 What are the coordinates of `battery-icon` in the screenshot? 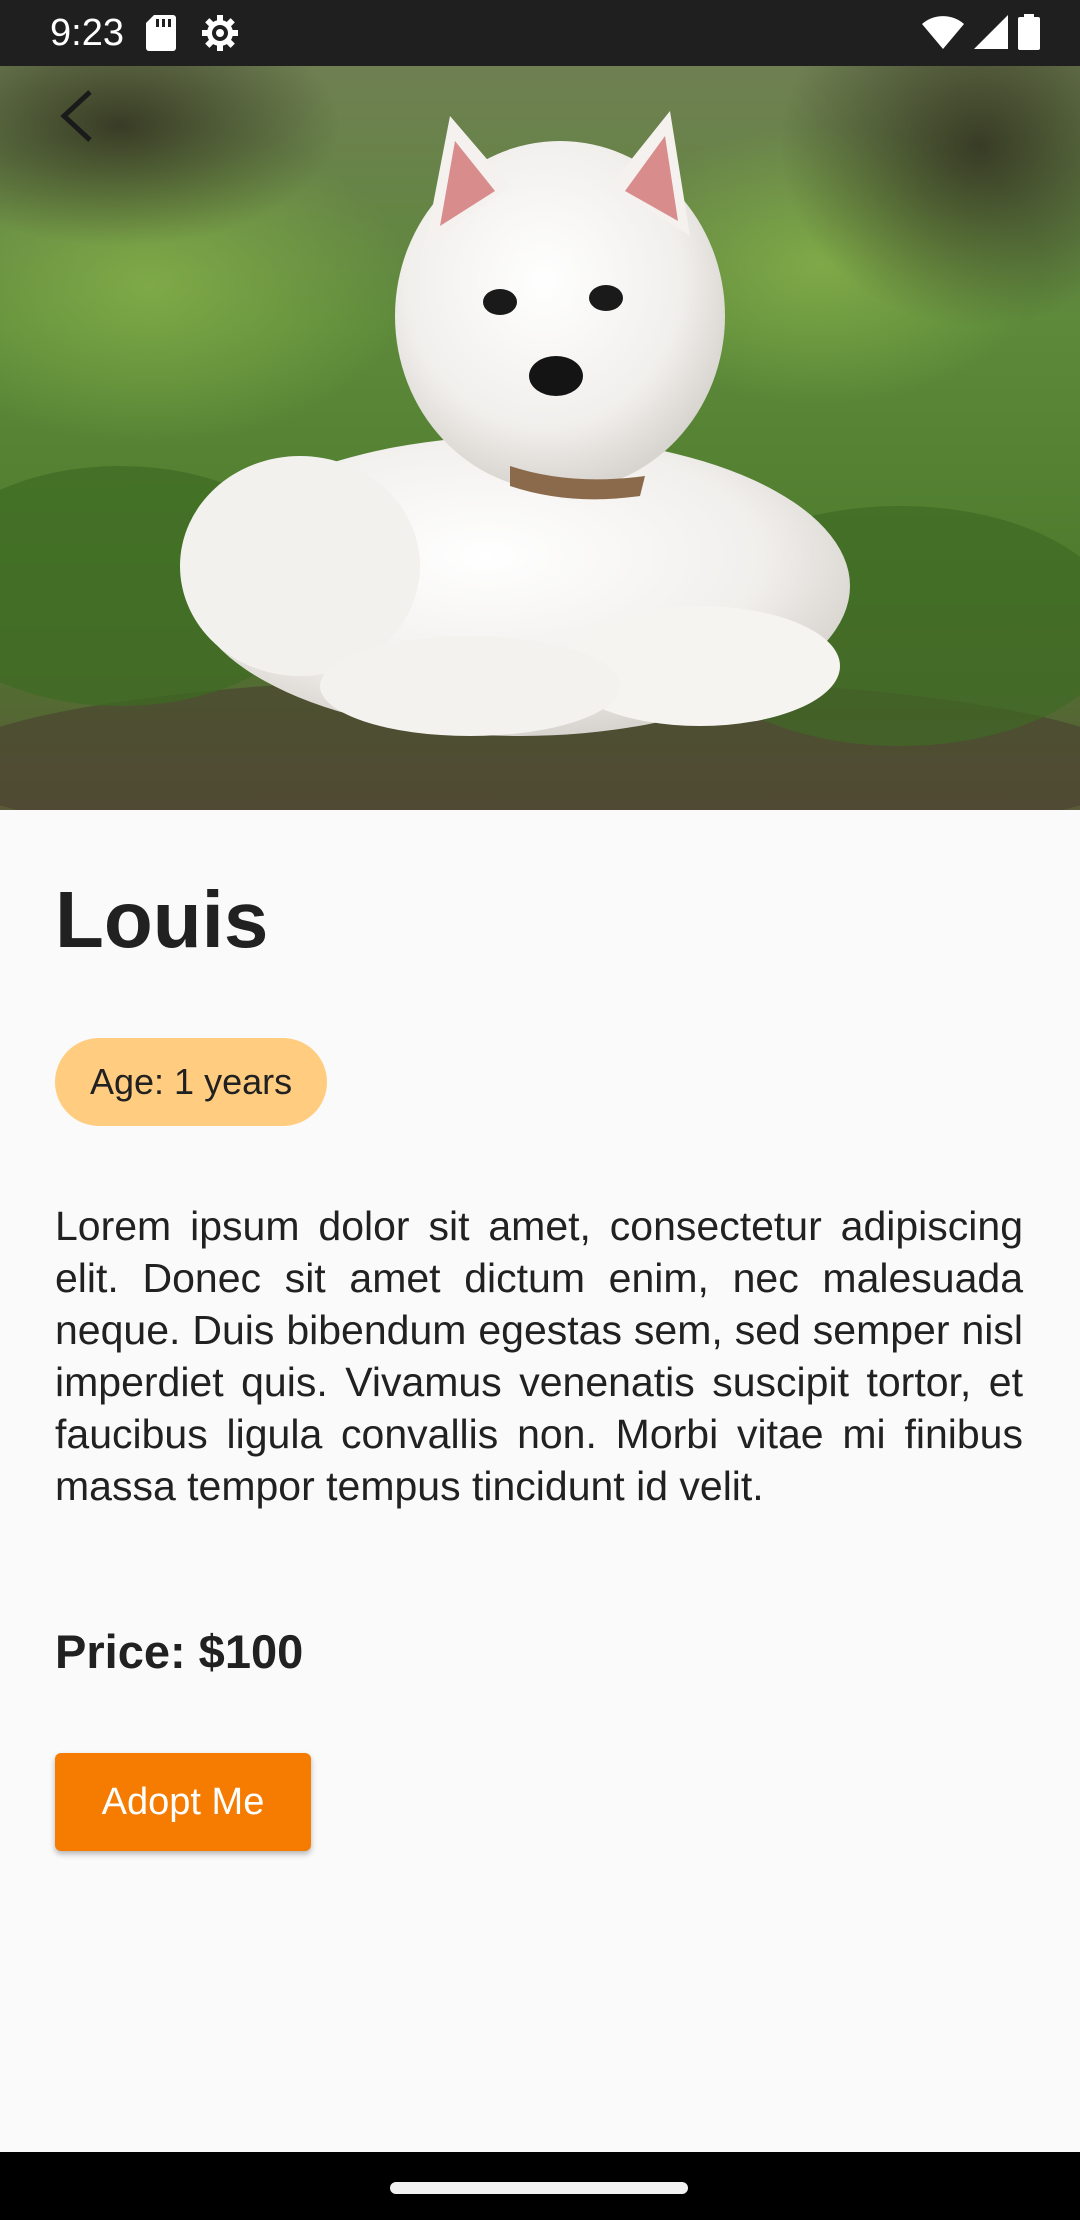 It's located at (1029, 34).